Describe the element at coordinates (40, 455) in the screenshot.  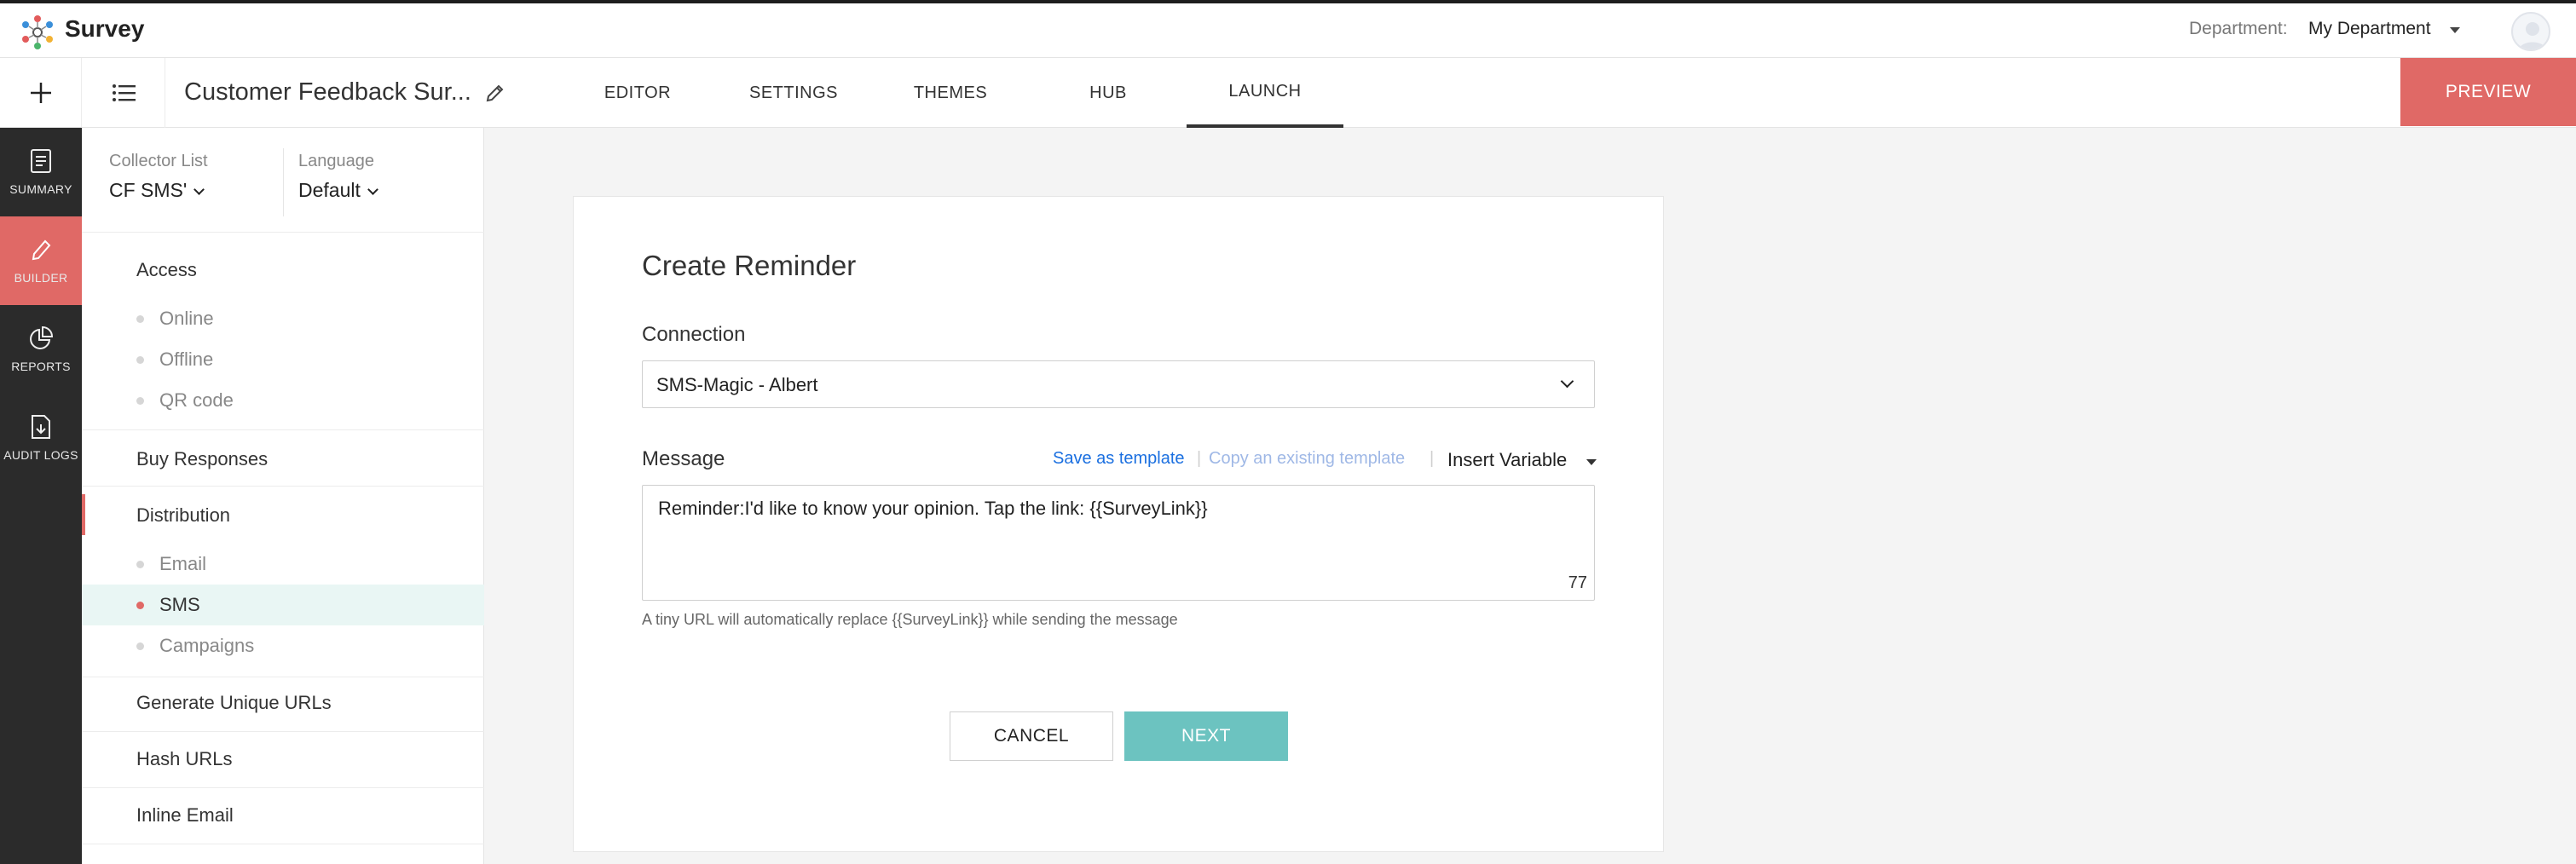
I see `nav-audit-logs-label: AUDIT LOGS` at that location.